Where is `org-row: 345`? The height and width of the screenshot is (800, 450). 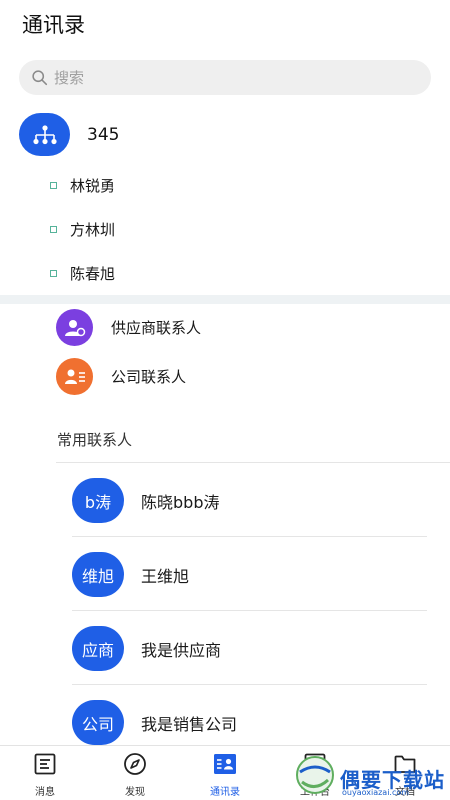 org-row: 345 is located at coordinates (69, 134).